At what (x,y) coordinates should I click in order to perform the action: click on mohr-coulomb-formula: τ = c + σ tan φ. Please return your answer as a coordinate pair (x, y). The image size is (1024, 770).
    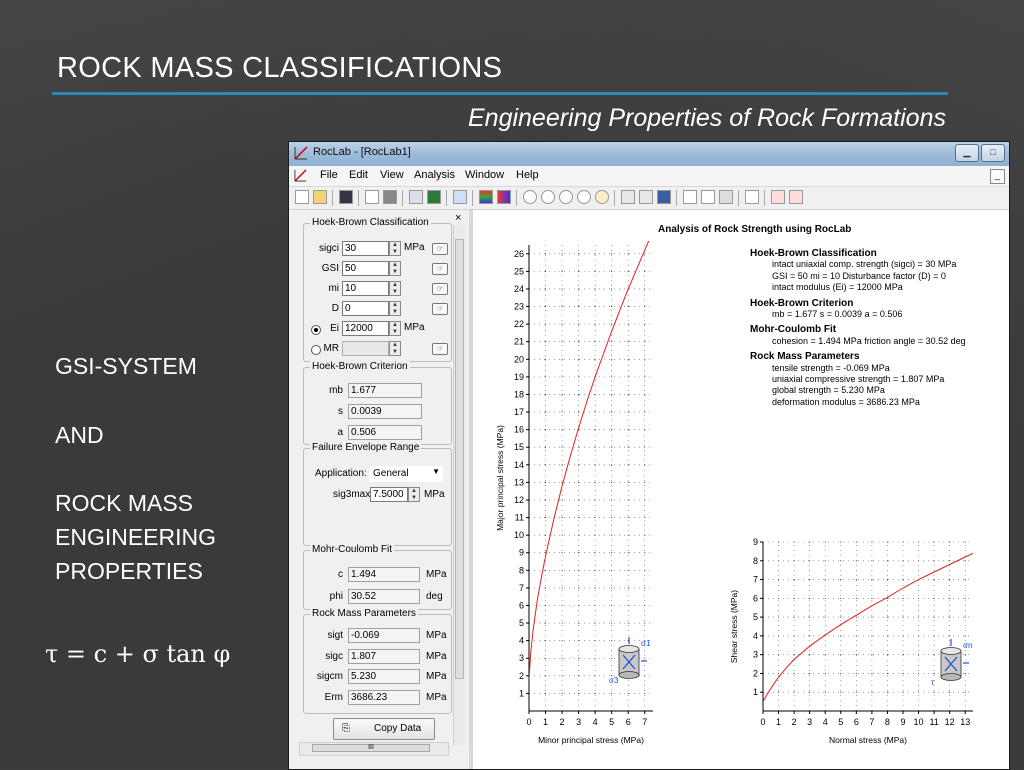
    Looking at the image, I should click on (138, 654).